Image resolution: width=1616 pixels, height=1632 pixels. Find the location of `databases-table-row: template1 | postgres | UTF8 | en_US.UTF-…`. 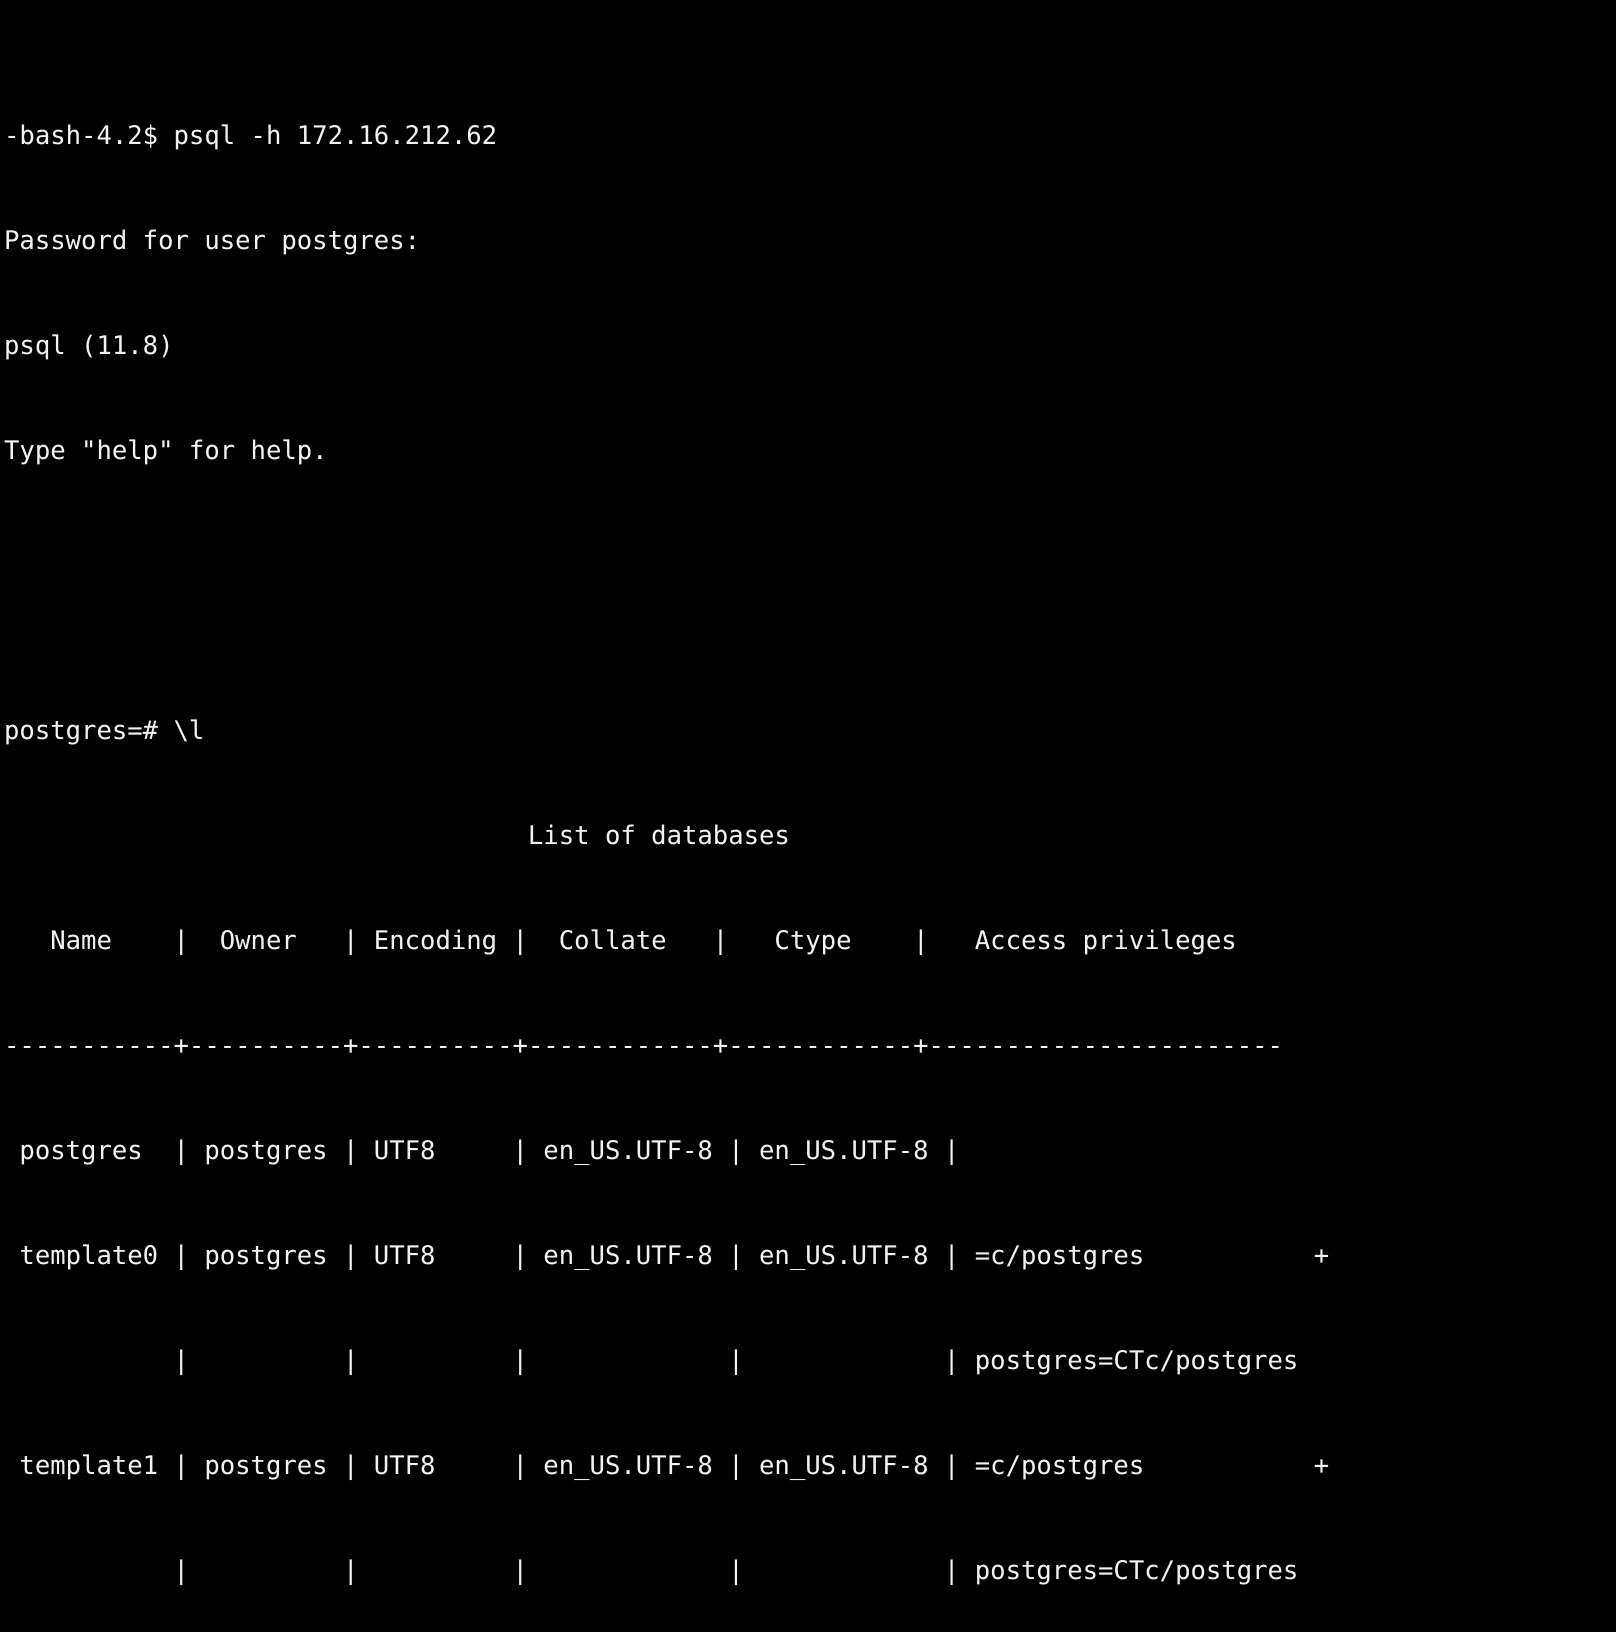

databases-table-row: template1 | postgres | UTF8 | en_US.UTF-… is located at coordinates (667, 1466).